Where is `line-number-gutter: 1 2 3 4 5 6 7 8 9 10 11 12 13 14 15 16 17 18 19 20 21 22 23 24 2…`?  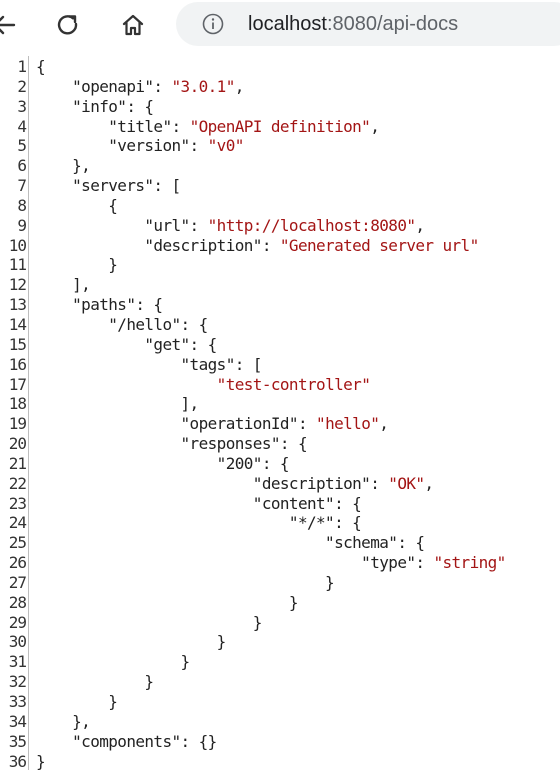
line-number-gutter: 1 2 3 4 5 6 7 8 9 10 11 12 13 14 15 16 17 18 19 20 21 22 23 24 2… is located at coordinates (13, 414).